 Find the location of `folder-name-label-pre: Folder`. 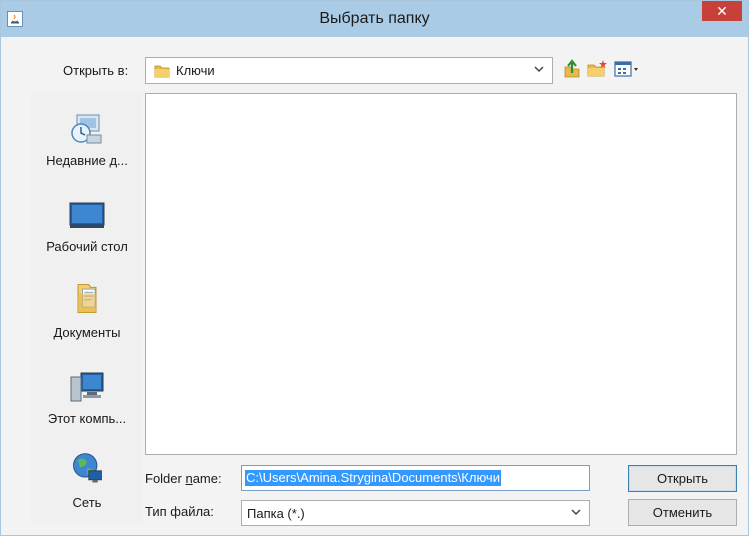

folder-name-label-pre: Folder is located at coordinates (165, 478).